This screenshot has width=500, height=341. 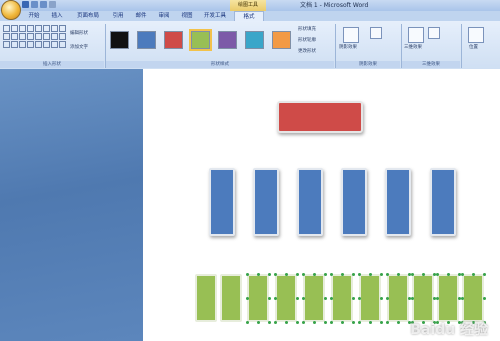 What do you see at coordinates (52, 4) in the screenshot?
I see `print-icon` at bounding box center [52, 4].